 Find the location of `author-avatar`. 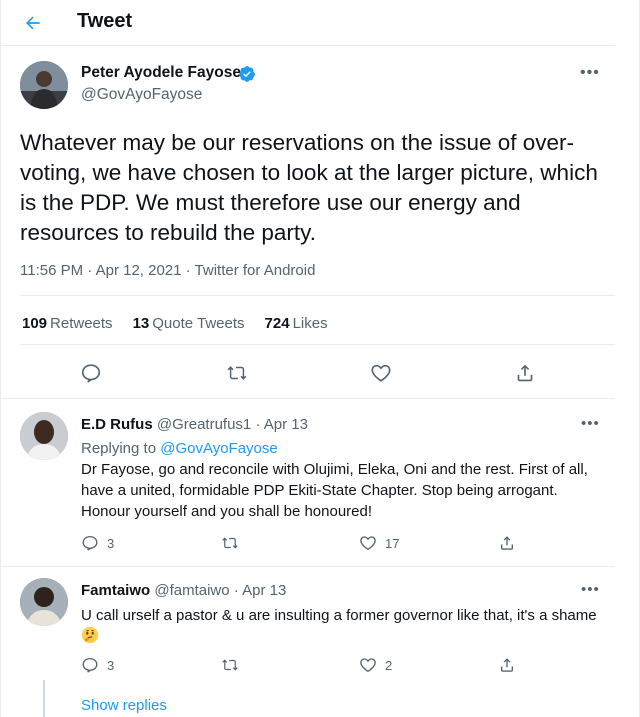

author-avatar is located at coordinates (44, 85).